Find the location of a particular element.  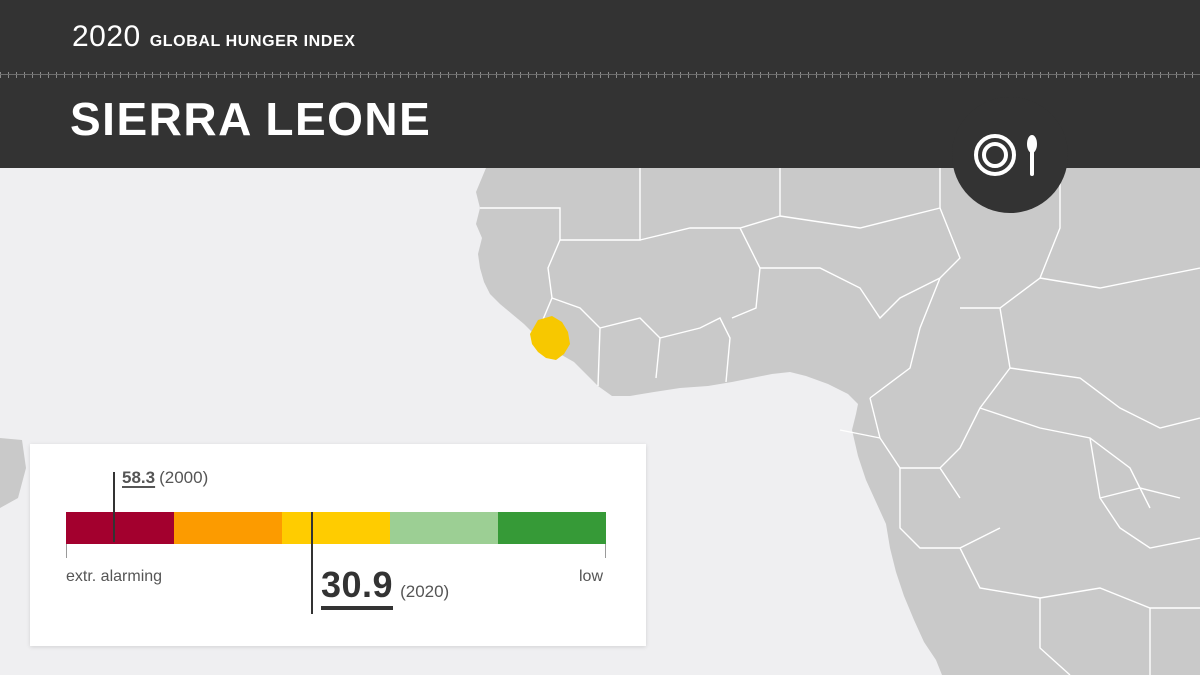

severity-scale is located at coordinates (336, 528).